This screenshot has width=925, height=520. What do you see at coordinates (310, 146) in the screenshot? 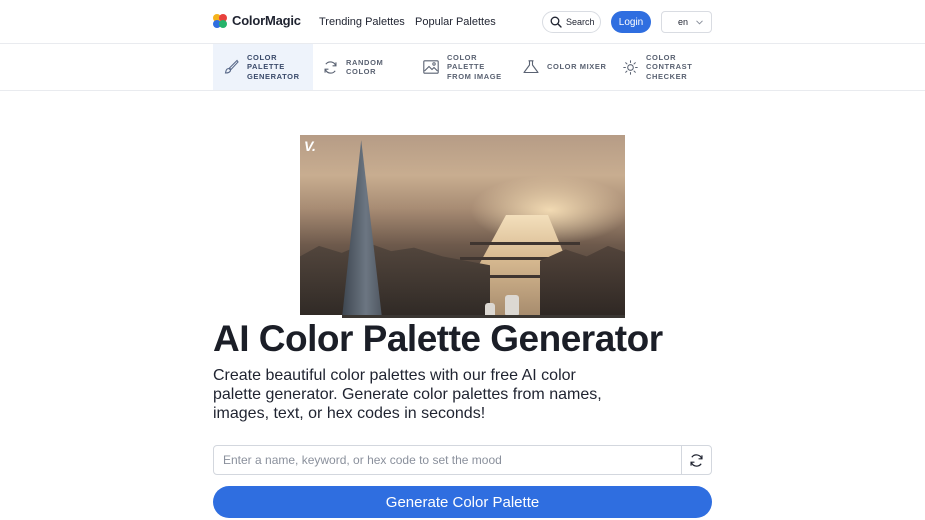
I see `vimeo-logo-icon: V.` at bounding box center [310, 146].